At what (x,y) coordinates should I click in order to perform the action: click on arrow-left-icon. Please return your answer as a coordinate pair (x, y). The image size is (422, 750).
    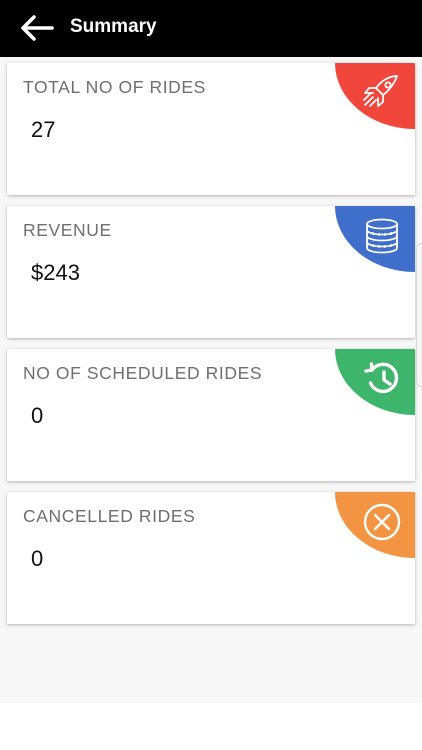
    Looking at the image, I should click on (37, 28).